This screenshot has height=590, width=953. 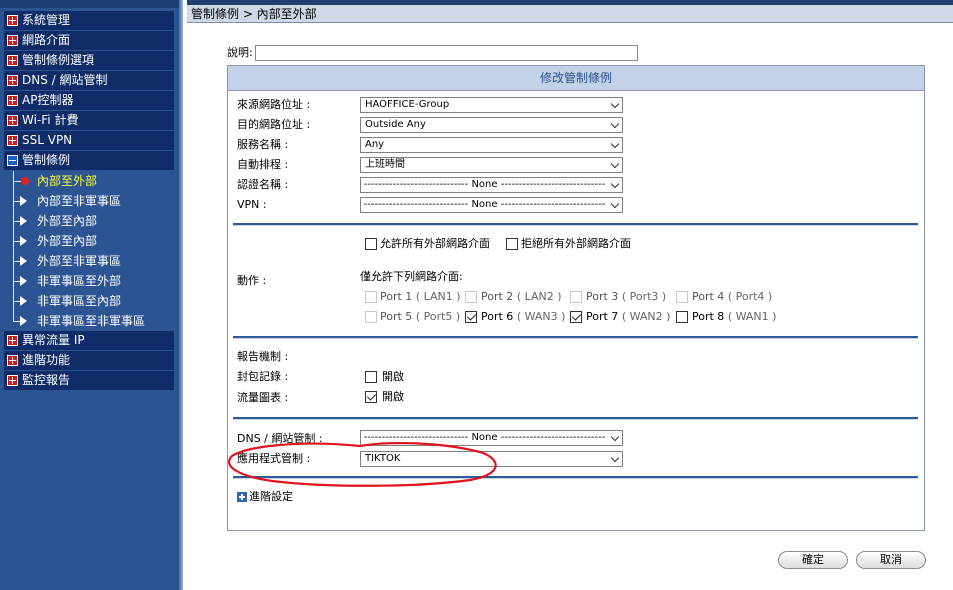 What do you see at coordinates (491, 145) in the screenshot?
I see `service-select: Any` at bounding box center [491, 145].